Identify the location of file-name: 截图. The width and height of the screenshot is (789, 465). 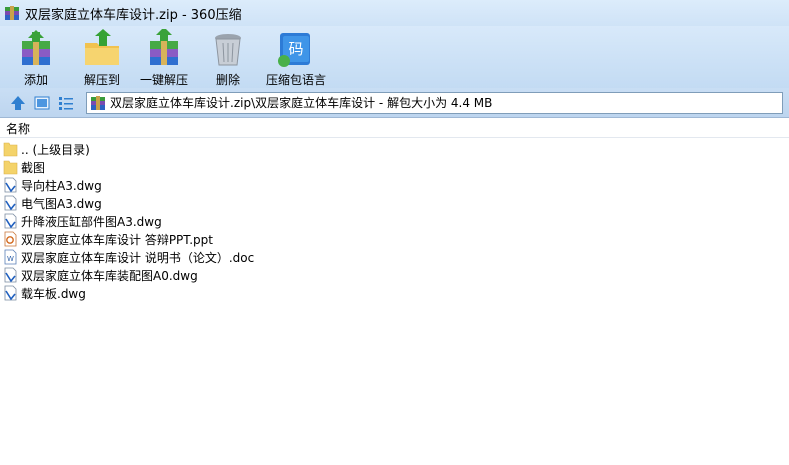
(33, 167).